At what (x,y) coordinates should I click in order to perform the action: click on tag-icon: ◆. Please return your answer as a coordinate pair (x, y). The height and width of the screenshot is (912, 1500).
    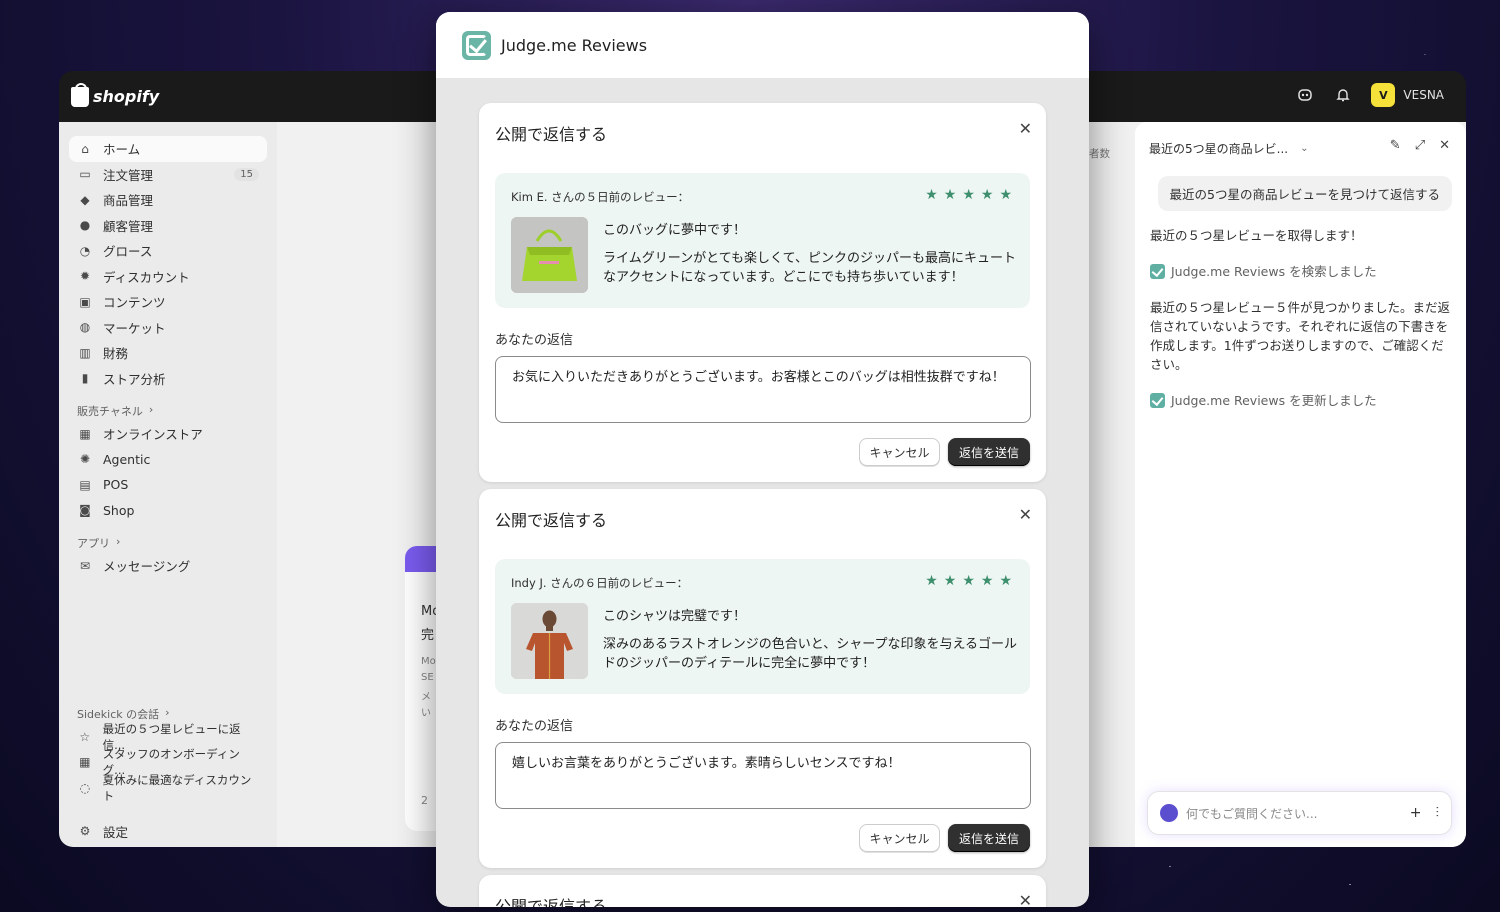
    Looking at the image, I should click on (85, 199).